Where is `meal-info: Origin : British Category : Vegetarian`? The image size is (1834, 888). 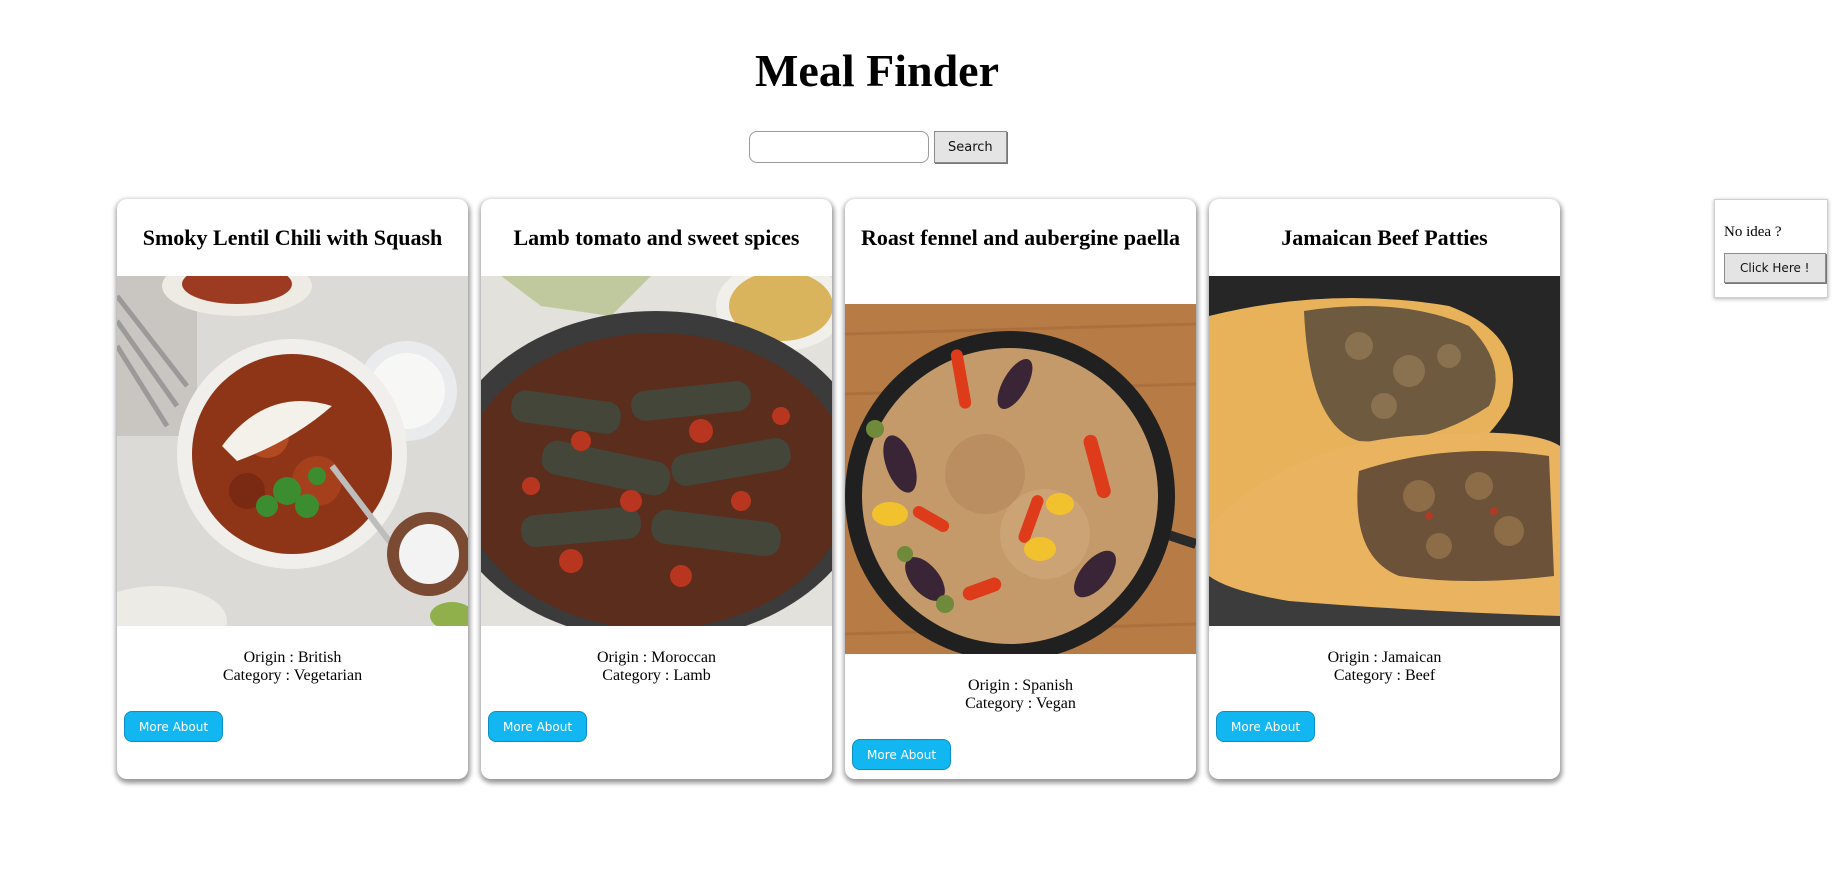
meal-info: Origin : British Category : Vegetarian is located at coordinates (292, 655).